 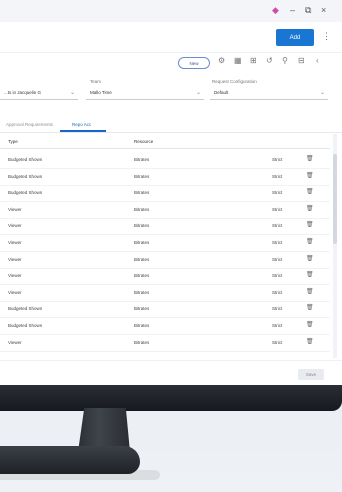 What do you see at coordinates (29, 124) in the screenshot?
I see `tab-approval-requirements: Approval Requirements` at bounding box center [29, 124].